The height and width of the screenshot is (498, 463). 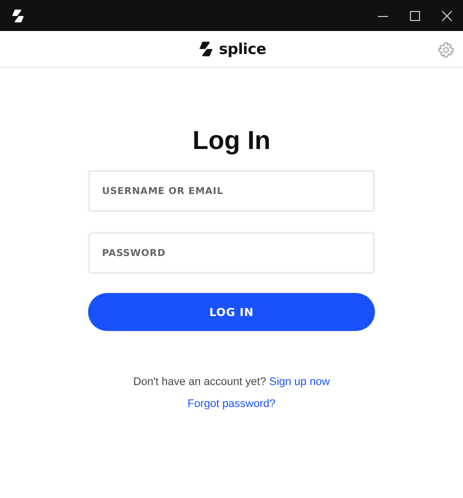 I want to click on username-field: USERNAME OR EMAIL, so click(x=231, y=191).